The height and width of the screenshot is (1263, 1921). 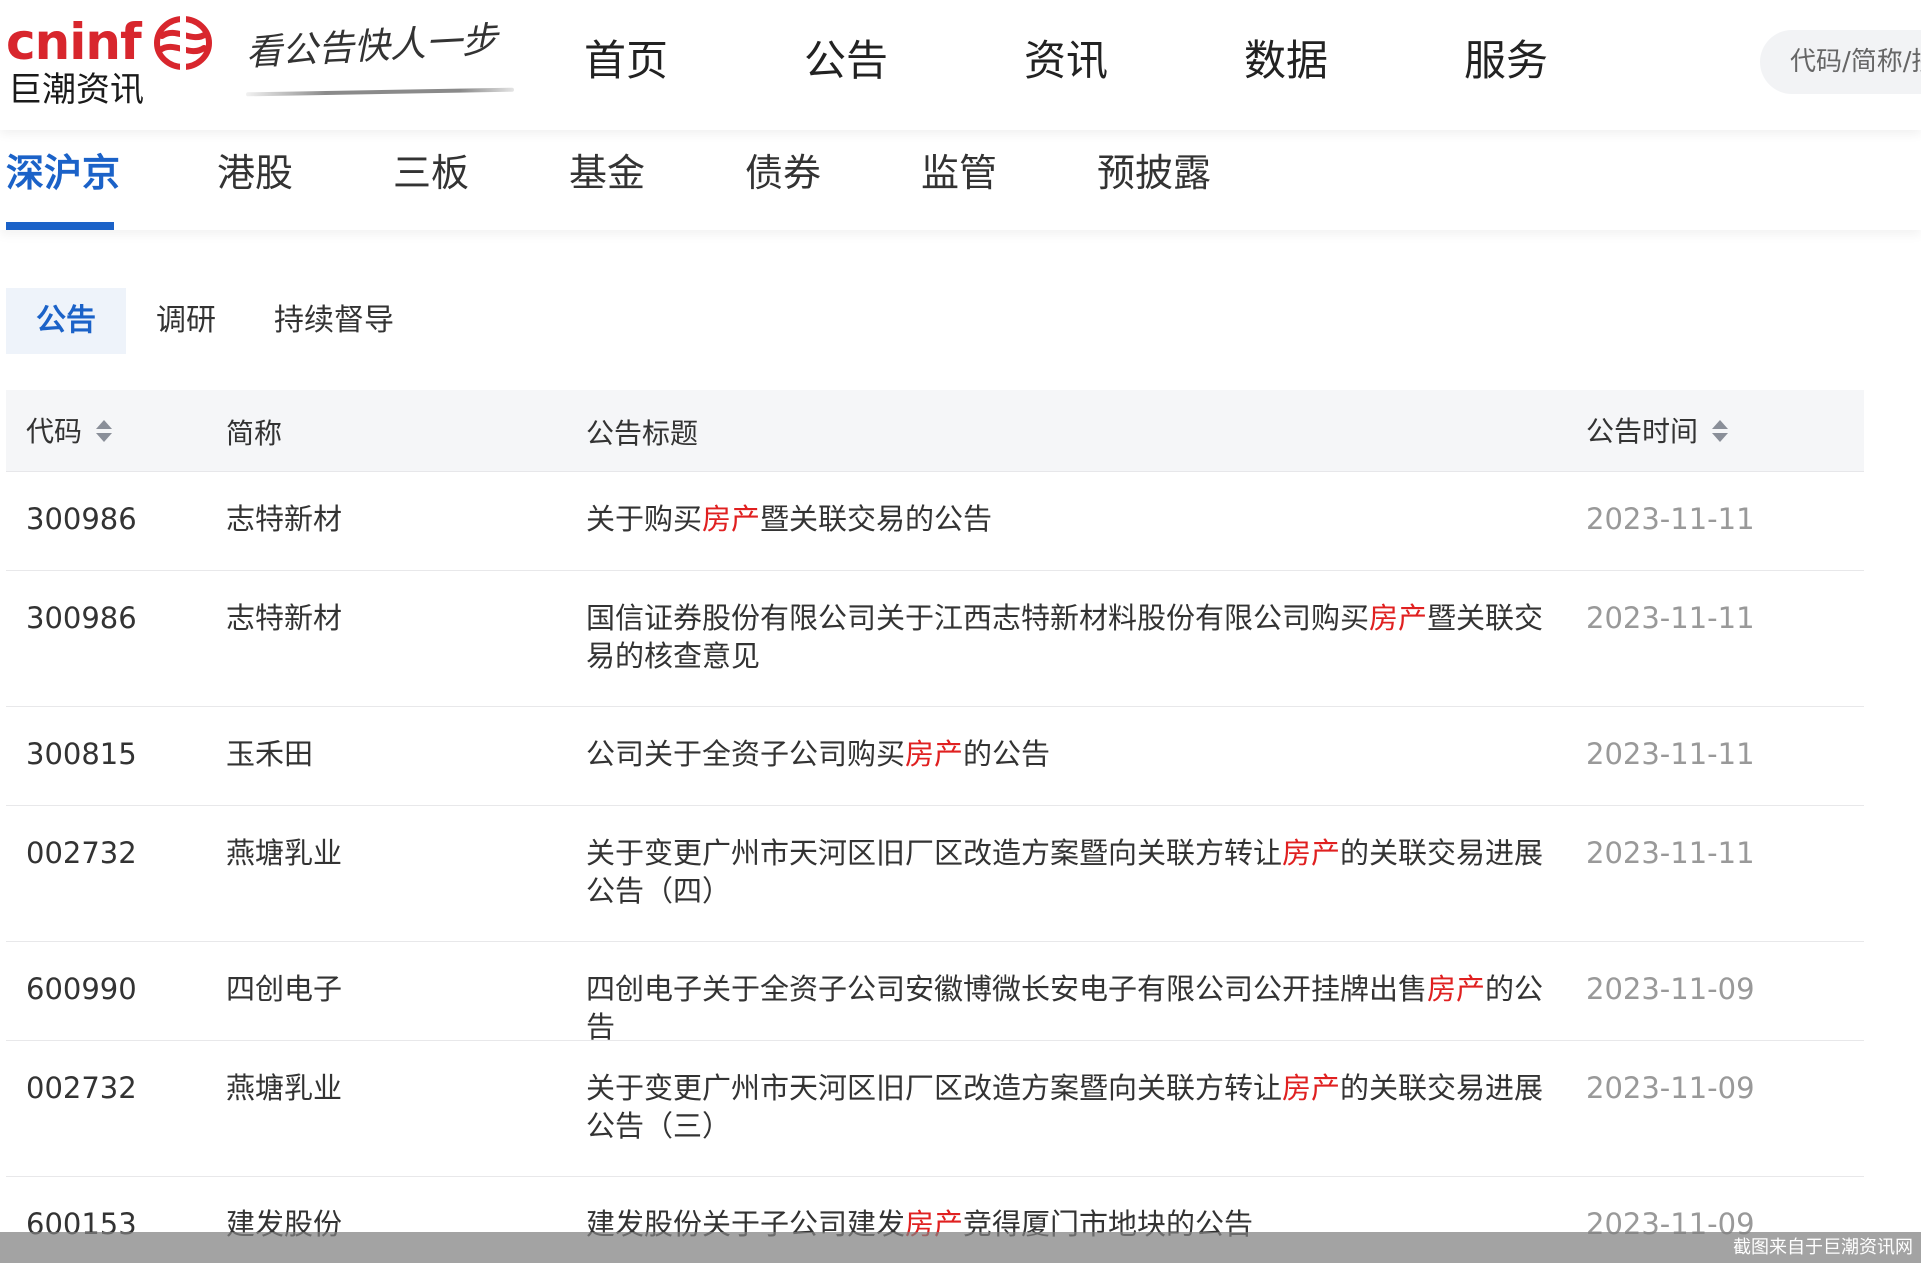 What do you see at coordinates (783, 173) in the screenshot?
I see `tab-bonds: 债券` at bounding box center [783, 173].